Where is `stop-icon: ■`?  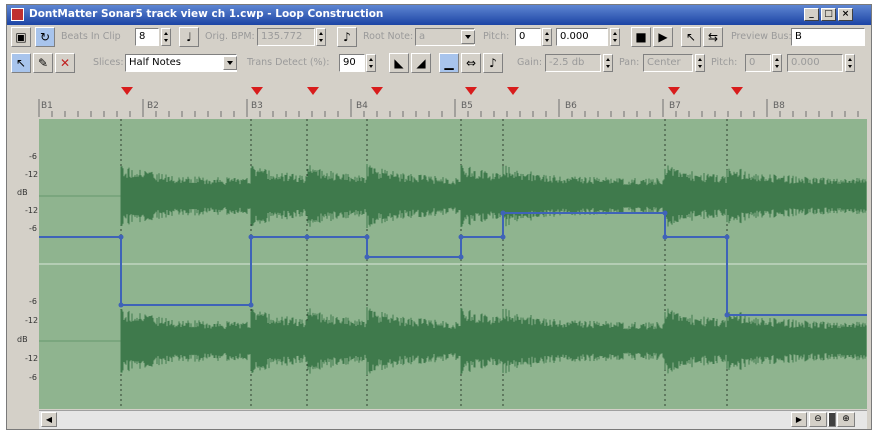
stop-icon: ■ is located at coordinates (641, 37).